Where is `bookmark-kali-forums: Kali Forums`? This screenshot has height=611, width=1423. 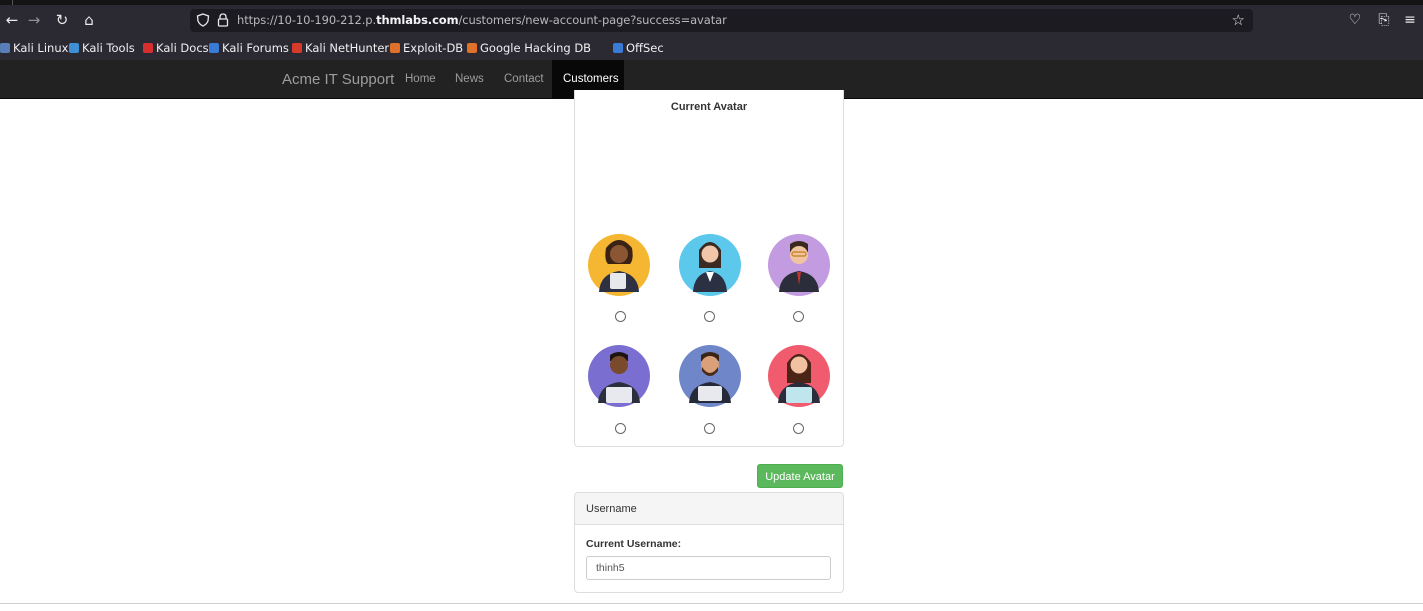 bookmark-kali-forums: Kali Forums is located at coordinates (249, 48).